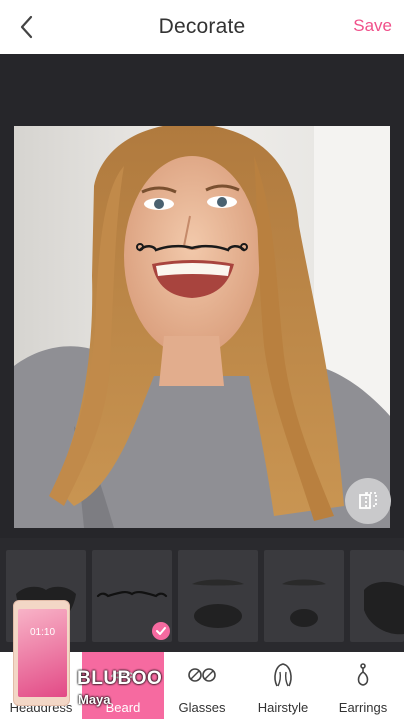  I want to click on sticker-beard-mustache-full, so click(377, 596).